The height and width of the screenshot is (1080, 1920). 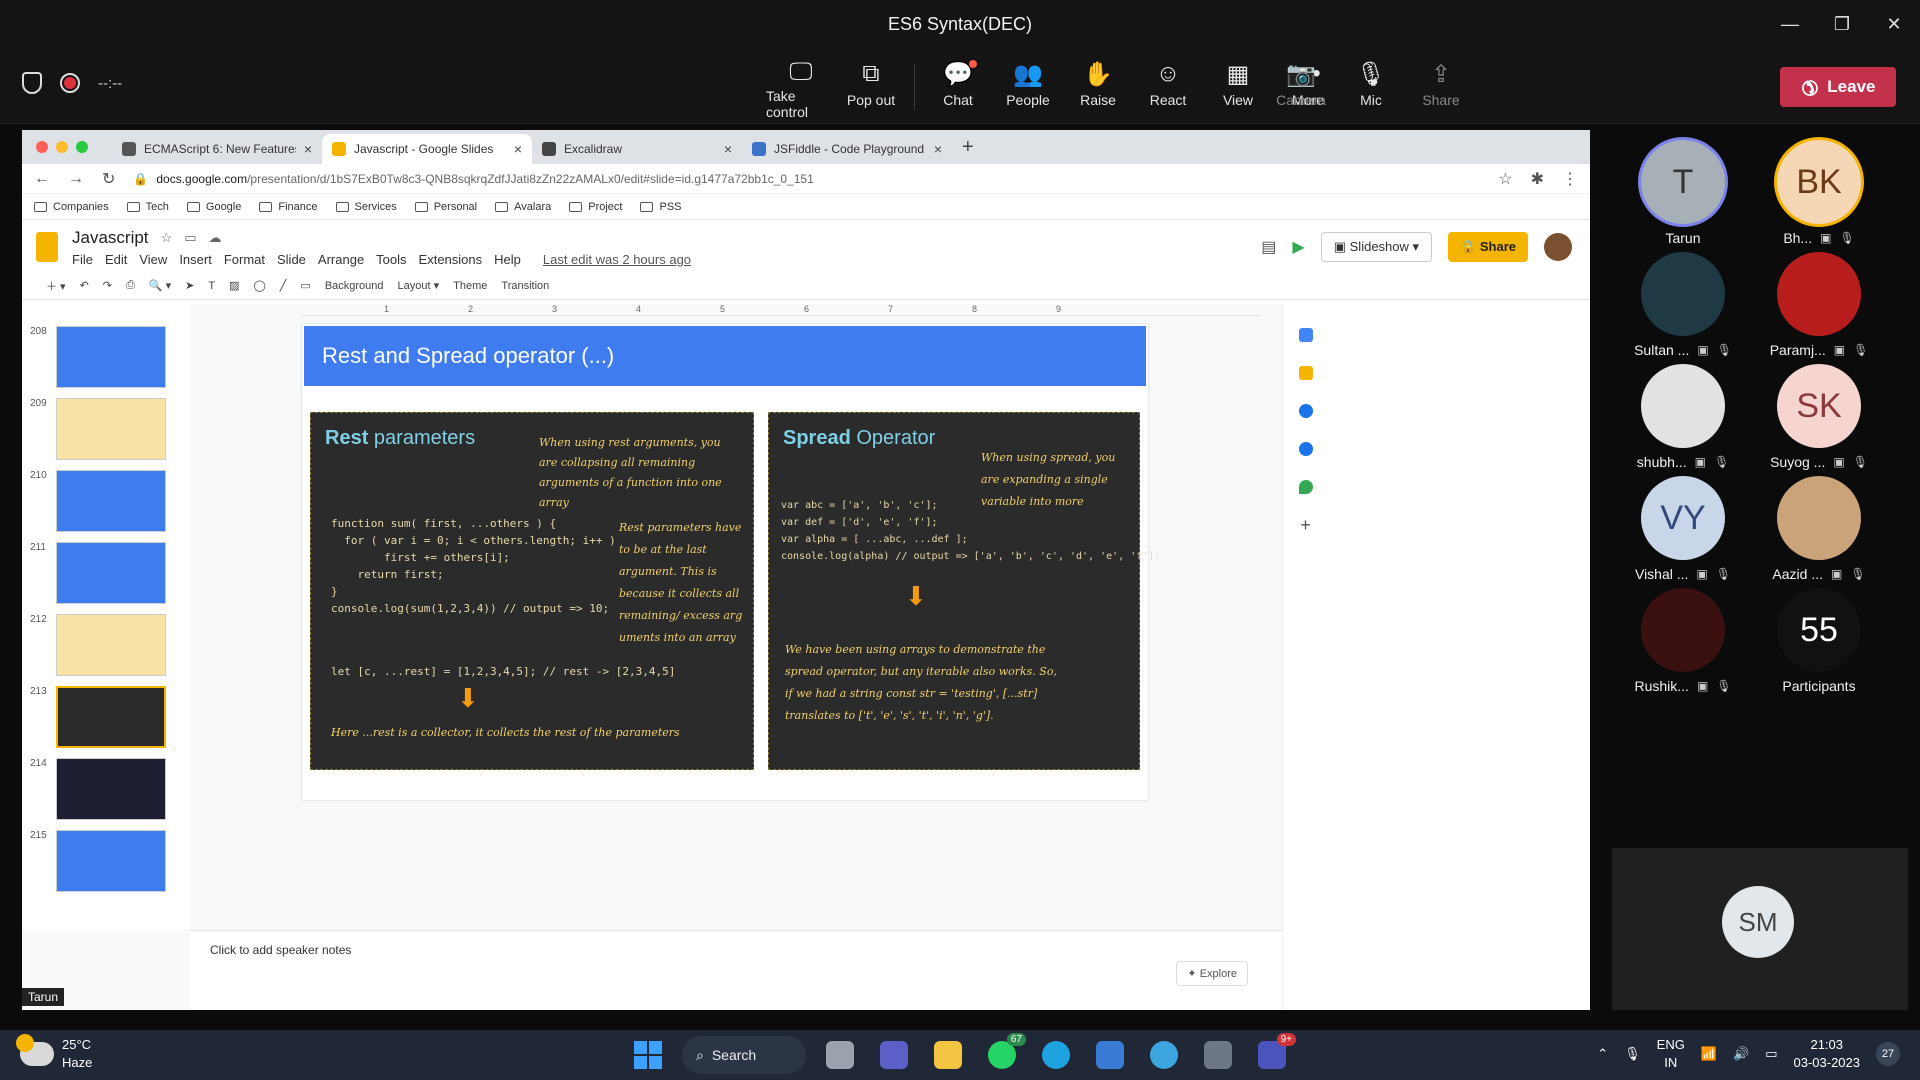 What do you see at coordinates (1098, 88) in the screenshot?
I see `raise-button: ✋ Raise` at bounding box center [1098, 88].